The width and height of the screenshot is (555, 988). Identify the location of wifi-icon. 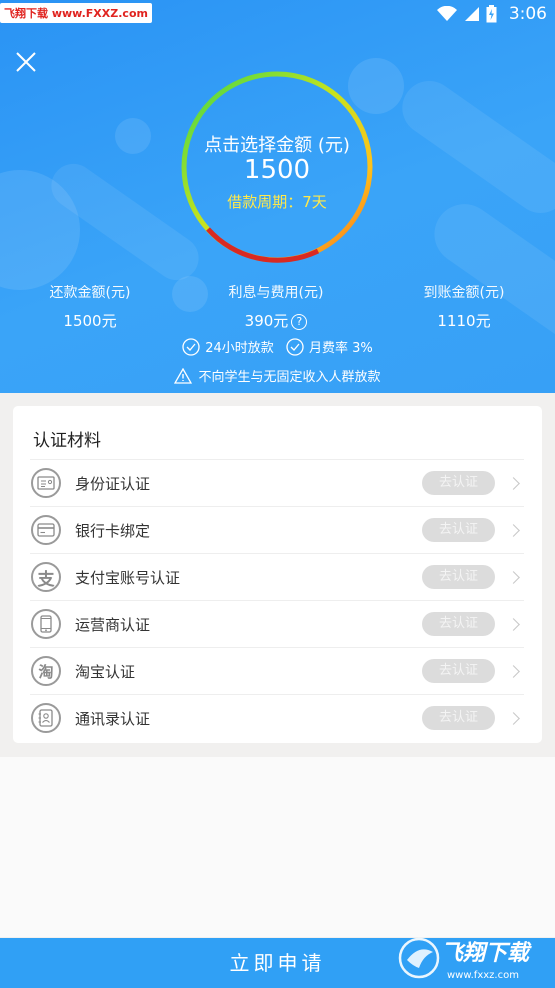
(446, 13).